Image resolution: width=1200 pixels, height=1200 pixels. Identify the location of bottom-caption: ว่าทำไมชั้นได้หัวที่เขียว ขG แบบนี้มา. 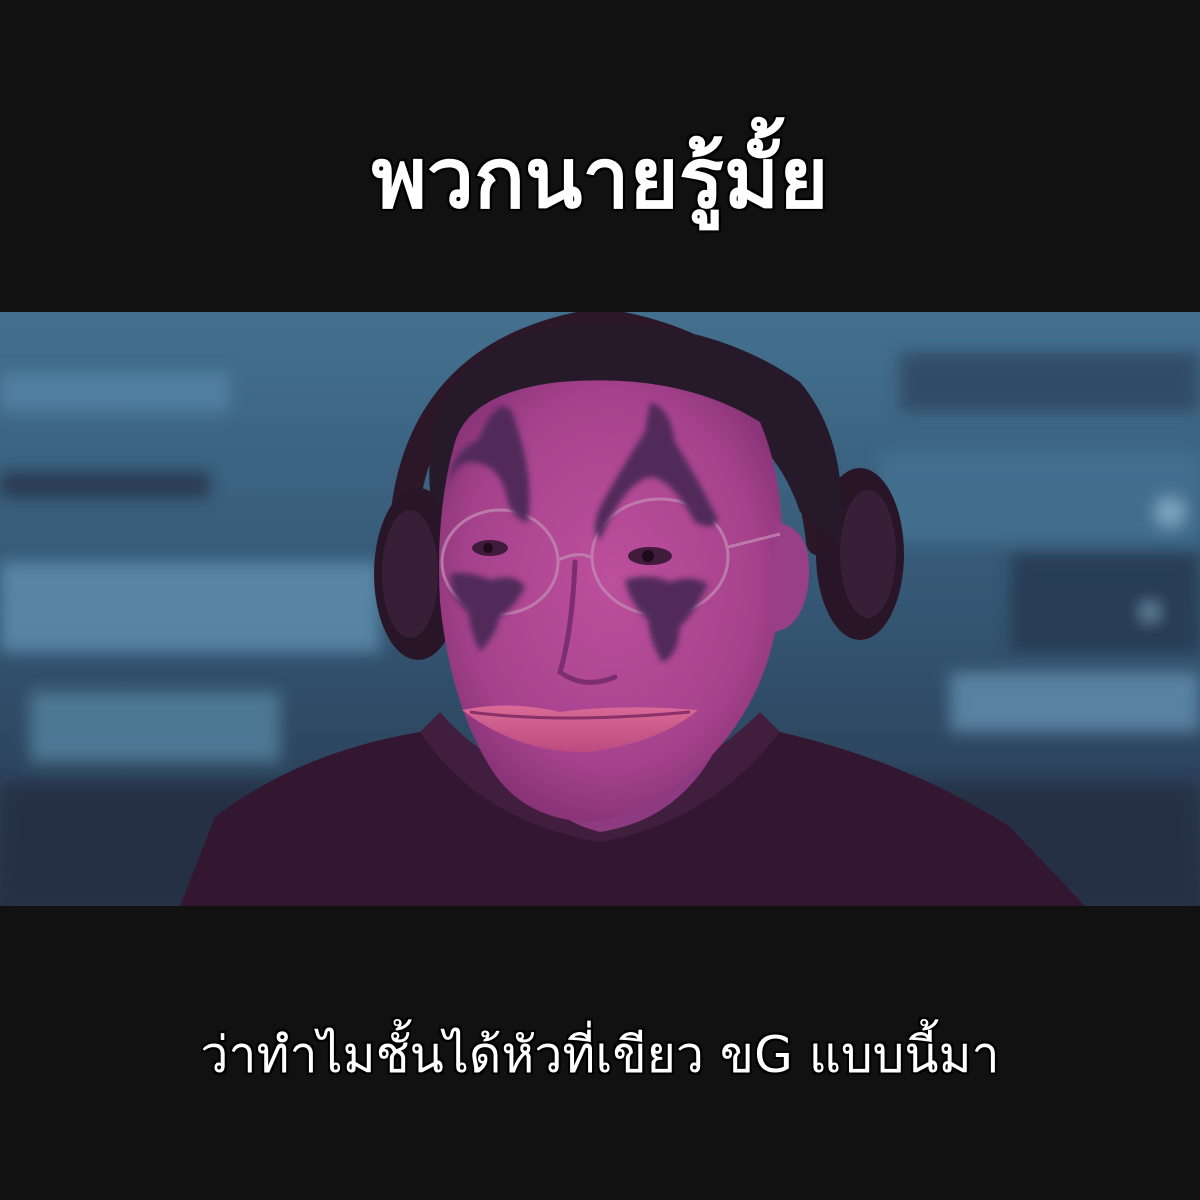
(599, 1055).